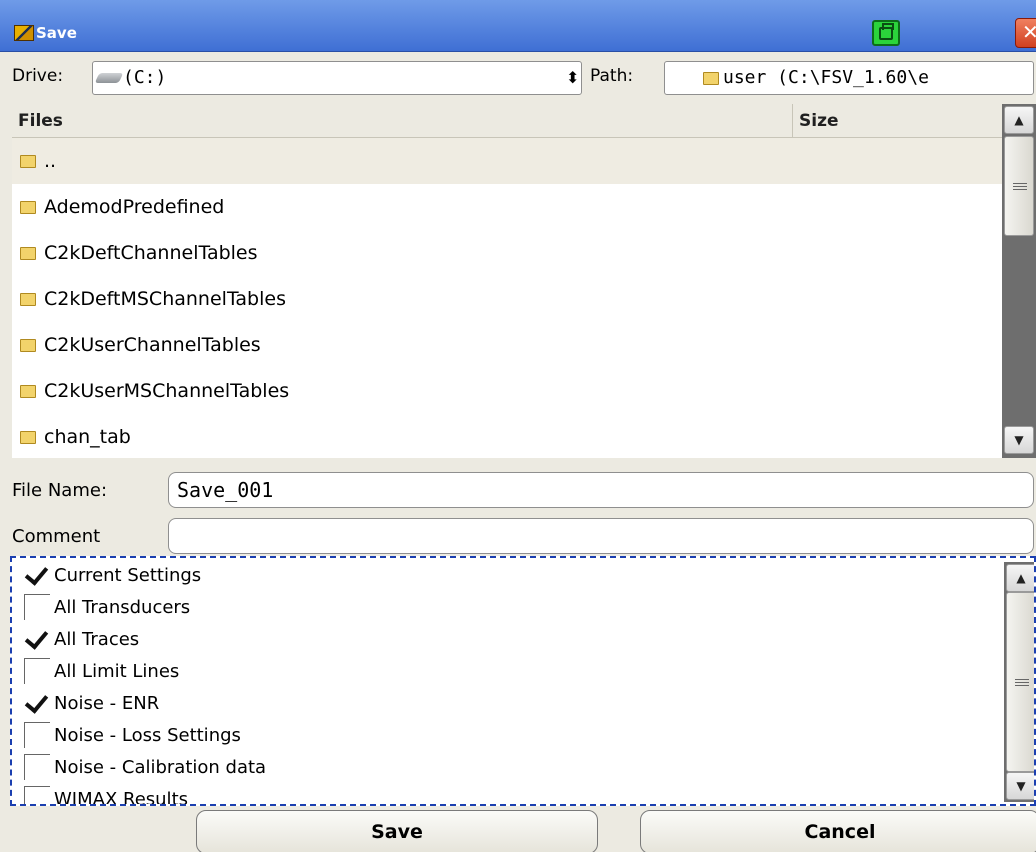 This screenshot has width=1036, height=852. Describe the element at coordinates (612, 76) in the screenshot. I see `path-label: Path:` at that location.